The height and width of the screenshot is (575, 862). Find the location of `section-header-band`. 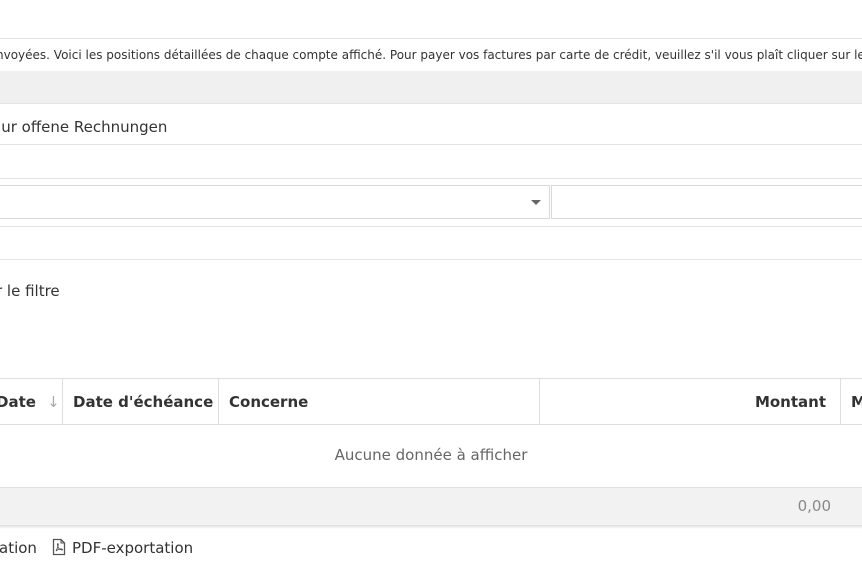

section-header-band is located at coordinates (431, 87).